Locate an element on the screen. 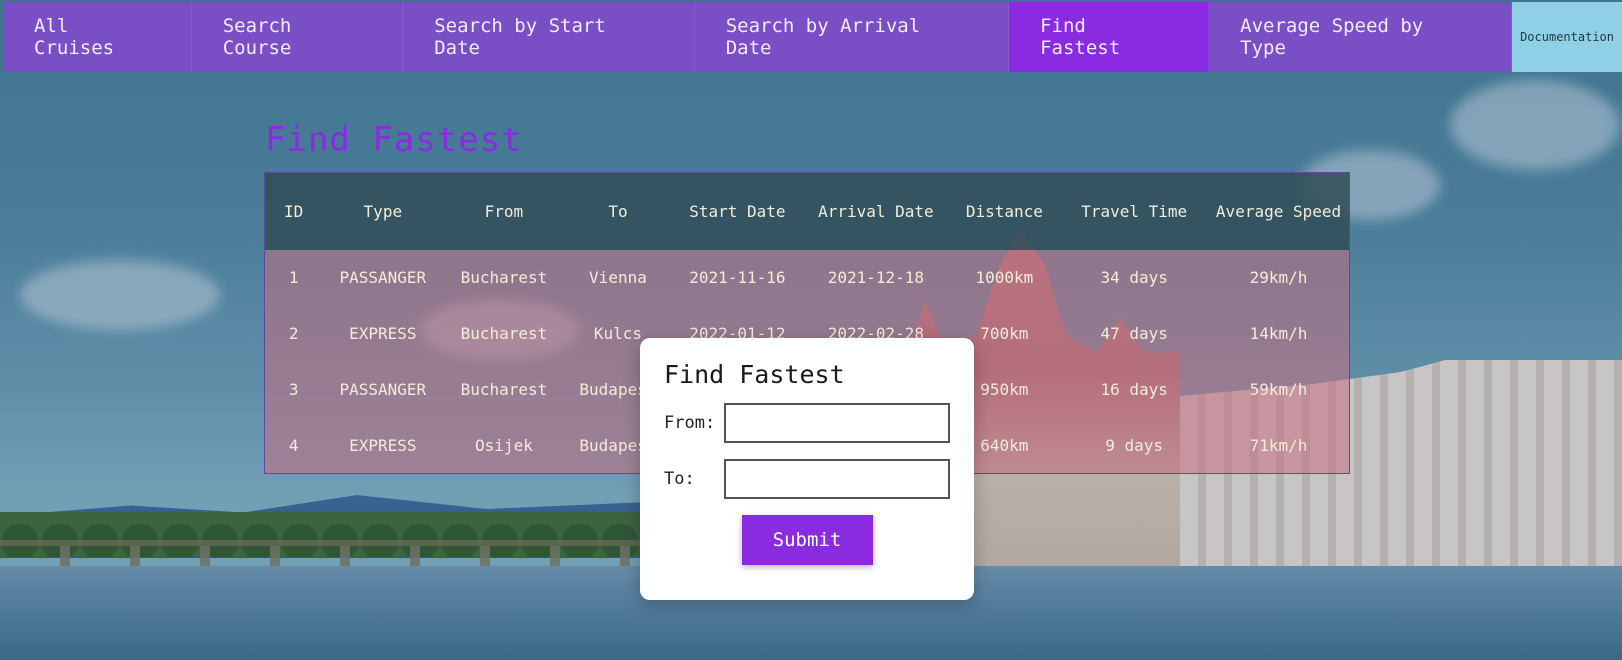 The image size is (1622, 660). nav-search-arrival-date: Search by Arrival Date is located at coordinates (852, 37).